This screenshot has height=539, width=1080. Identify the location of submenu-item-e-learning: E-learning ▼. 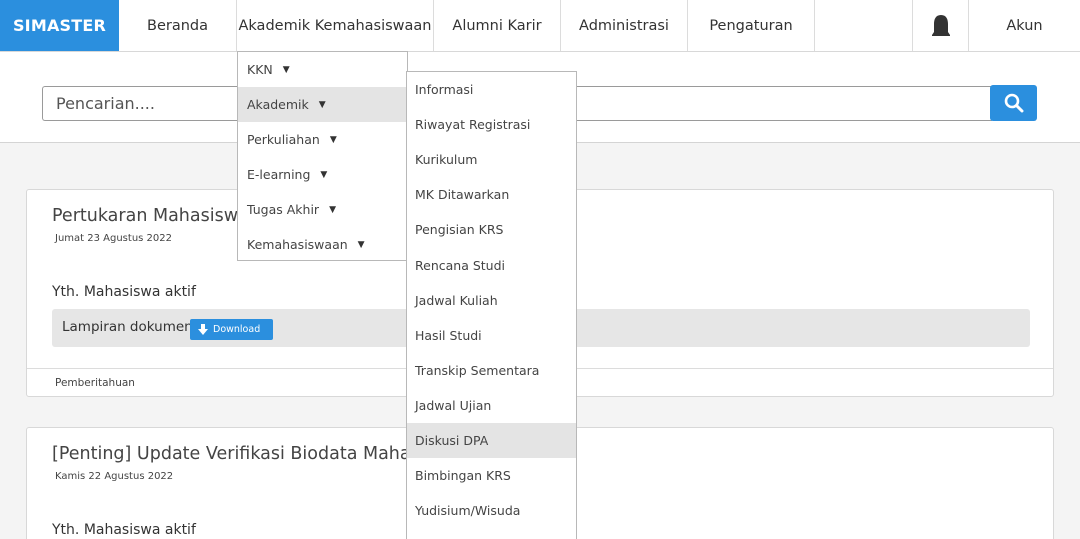
(322, 174).